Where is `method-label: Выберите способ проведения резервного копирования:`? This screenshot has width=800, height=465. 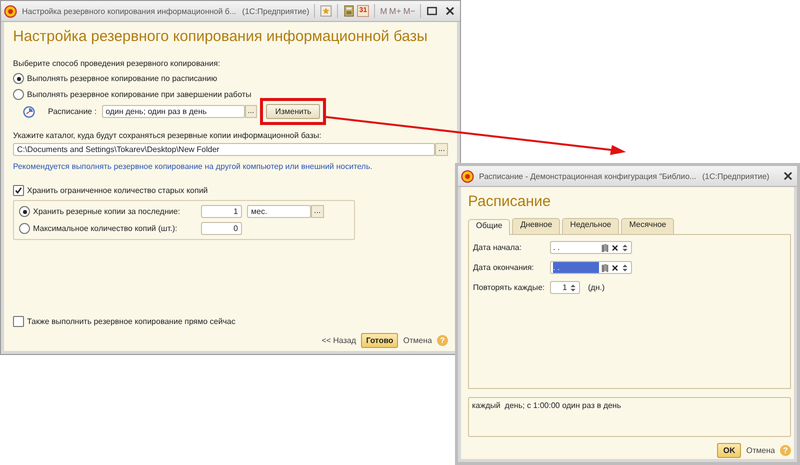 method-label: Выберите способ проведения резервного копирования: is located at coordinates (117, 63).